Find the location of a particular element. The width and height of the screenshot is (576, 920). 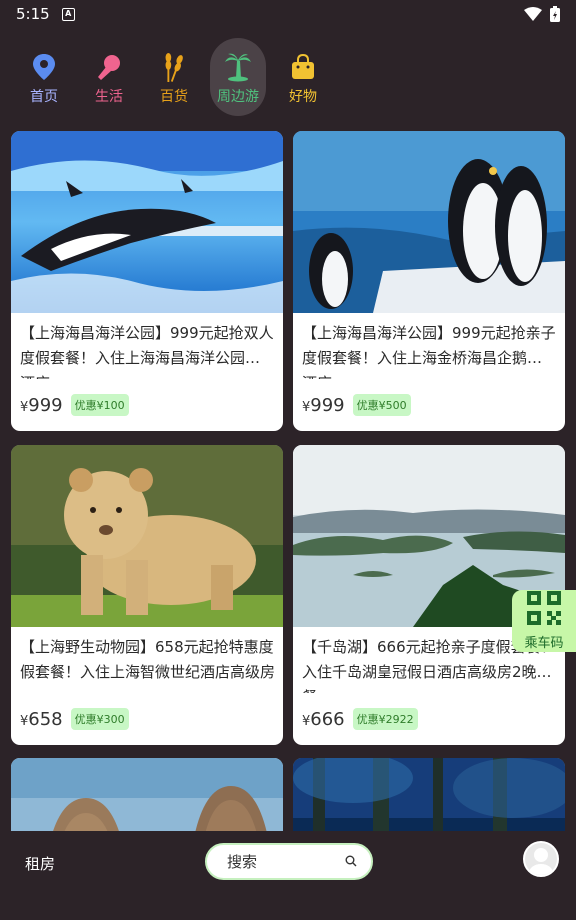

category-label-goods: 百货 is located at coordinates (174, 97).